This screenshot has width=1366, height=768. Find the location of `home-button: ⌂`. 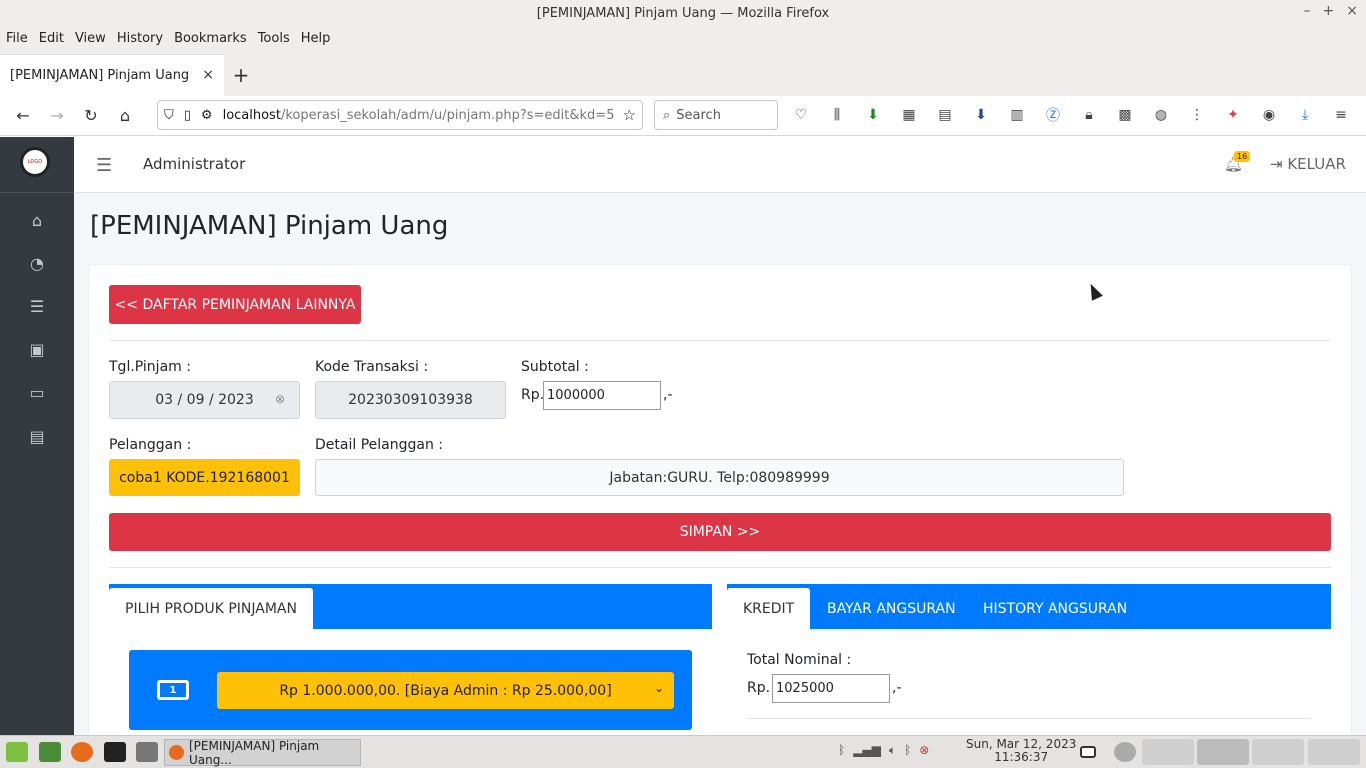

home-button: ⌂ is located at coordinates (125, 116).